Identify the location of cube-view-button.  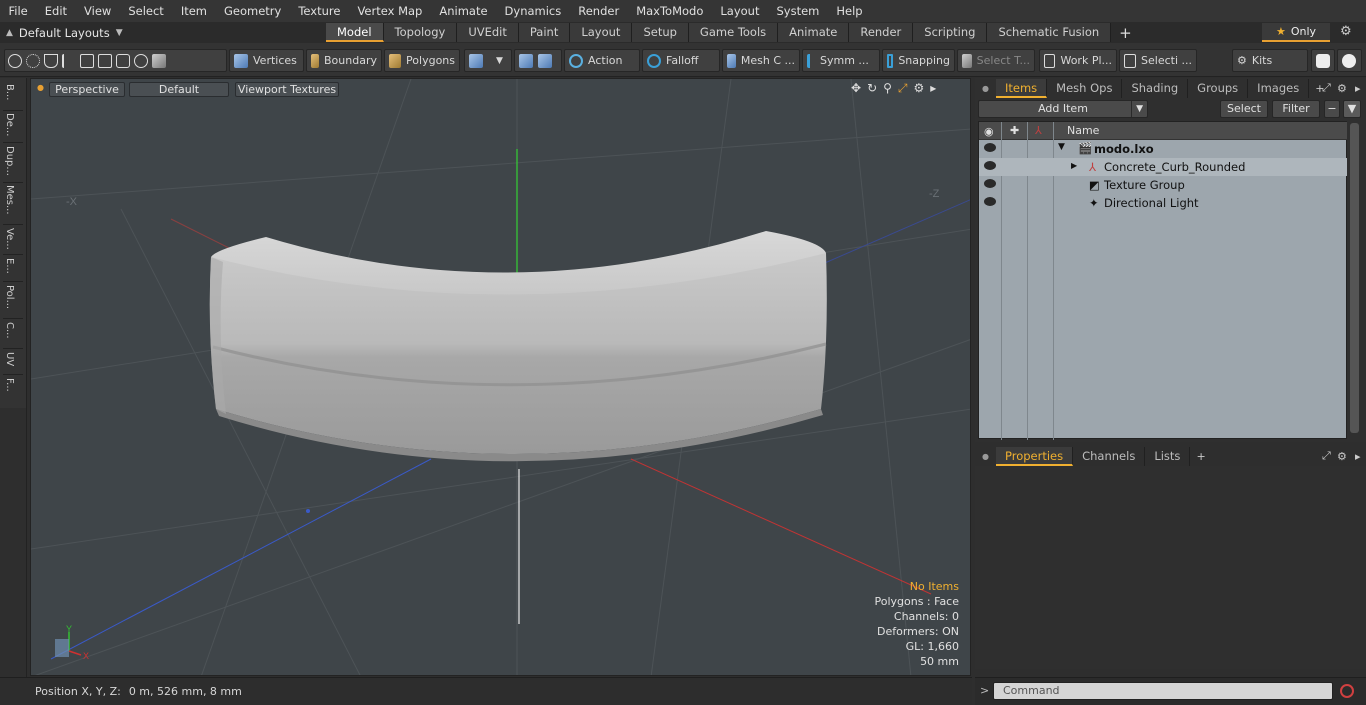
(1323, 60).